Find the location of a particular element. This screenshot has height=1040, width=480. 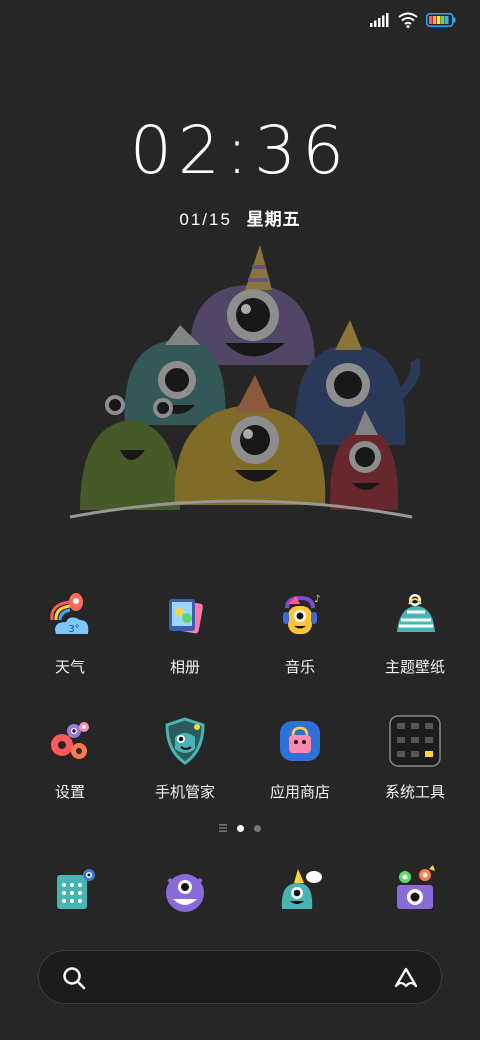

phone-manager-icon is located at coordinates (185, 741).